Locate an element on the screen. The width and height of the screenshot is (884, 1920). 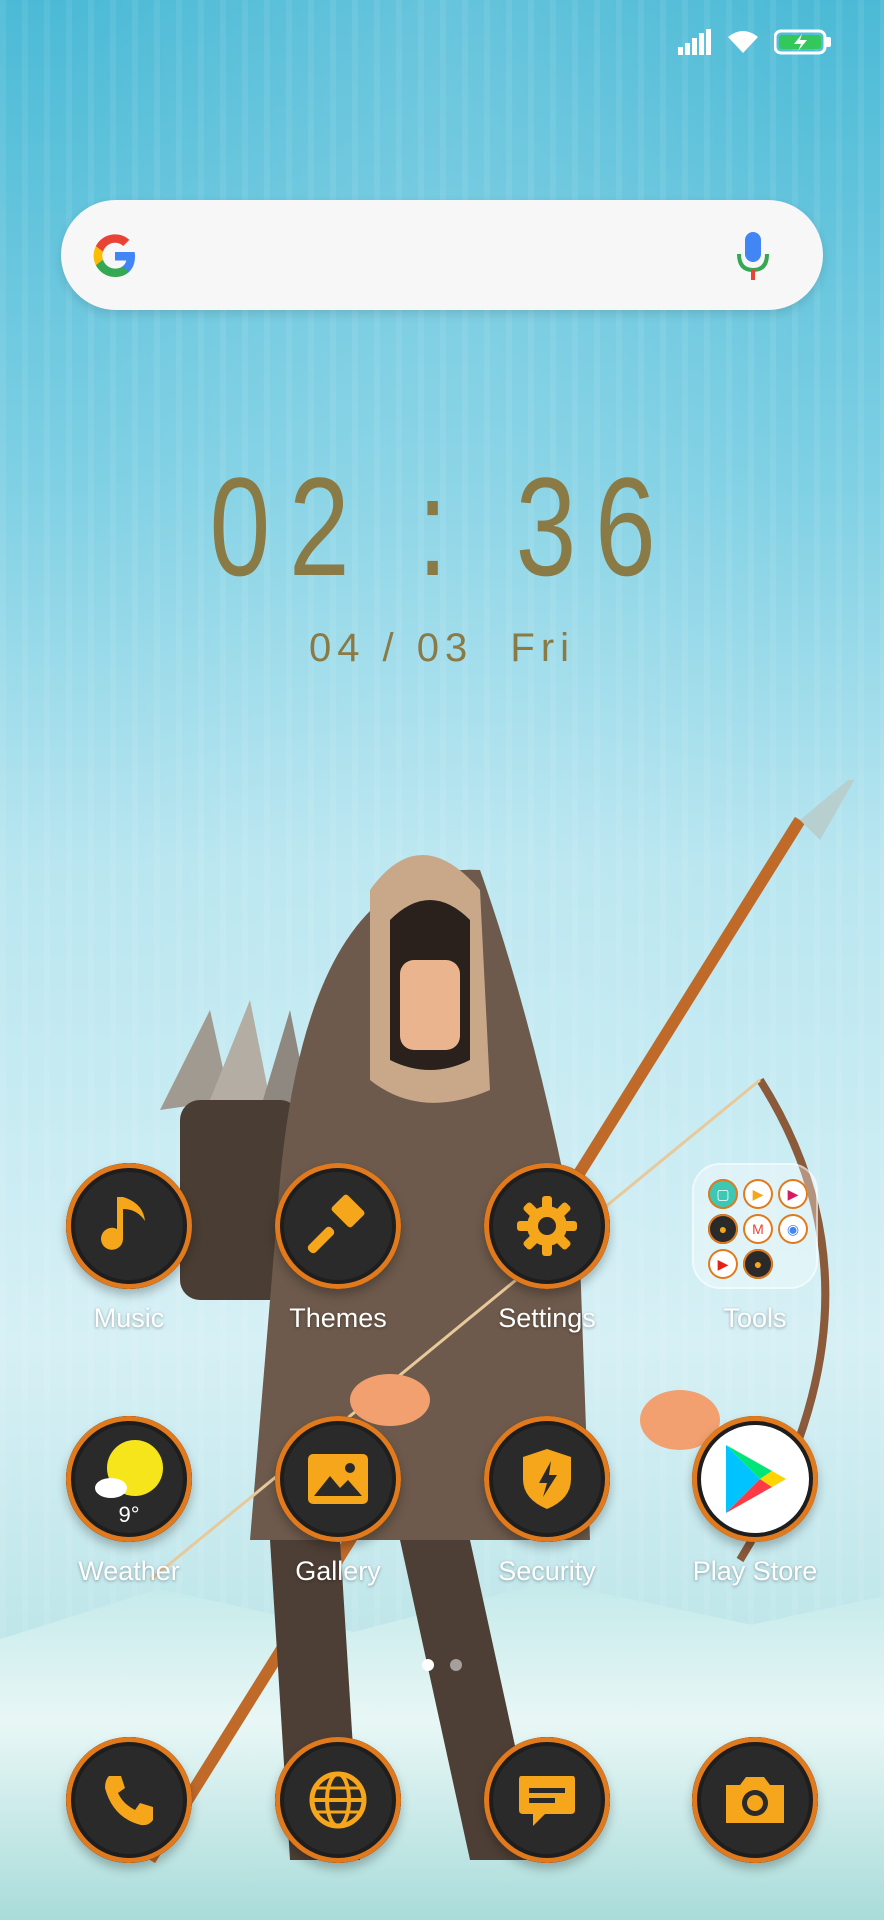
page-indicator is located at coordinates (442, 1665).